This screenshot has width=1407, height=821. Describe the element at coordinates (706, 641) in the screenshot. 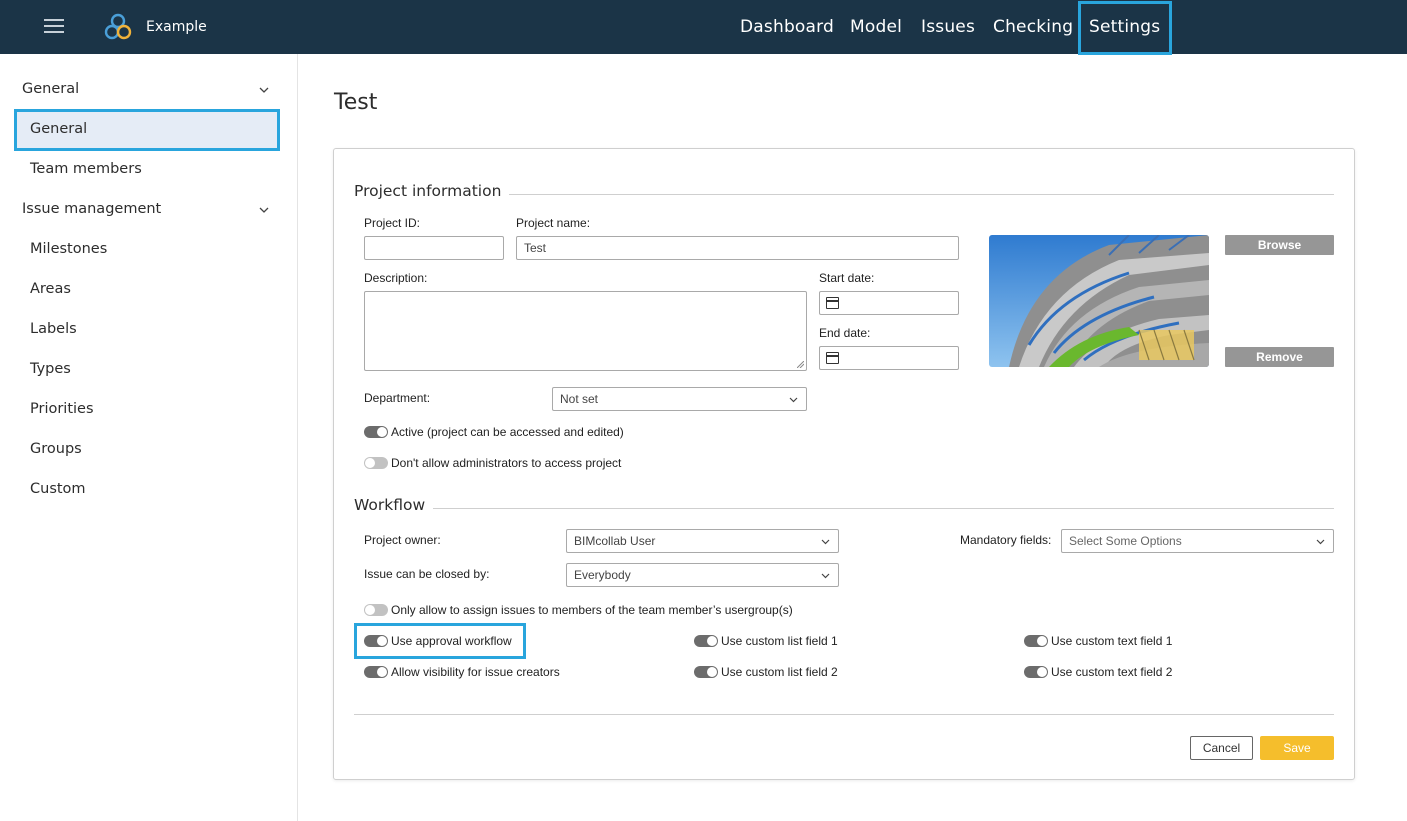

I see `custom-list-field-1-toggle` at that location.